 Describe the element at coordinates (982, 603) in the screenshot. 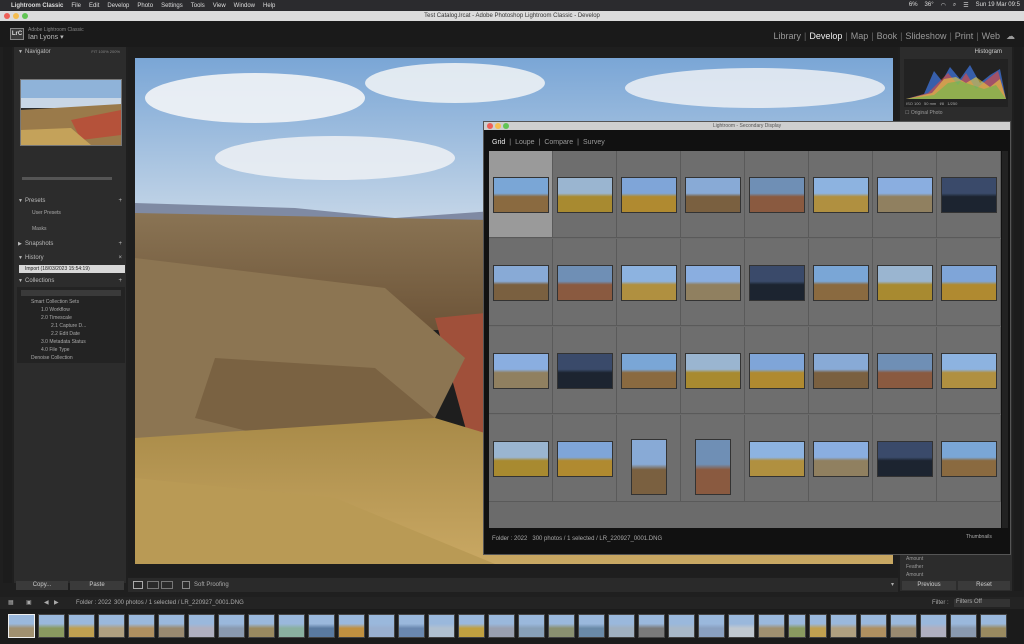

I see `filter-select: Filters Off` at that location.